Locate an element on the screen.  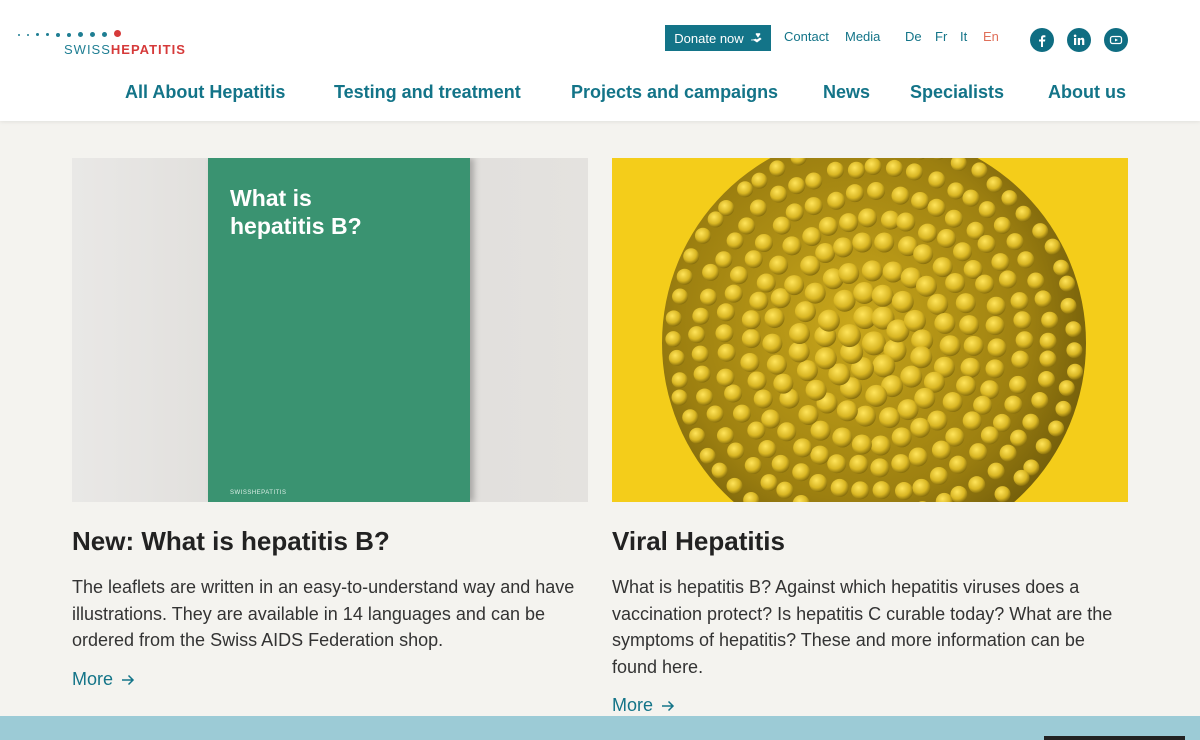
facebook-icon is located at coordinates (1042, 40).